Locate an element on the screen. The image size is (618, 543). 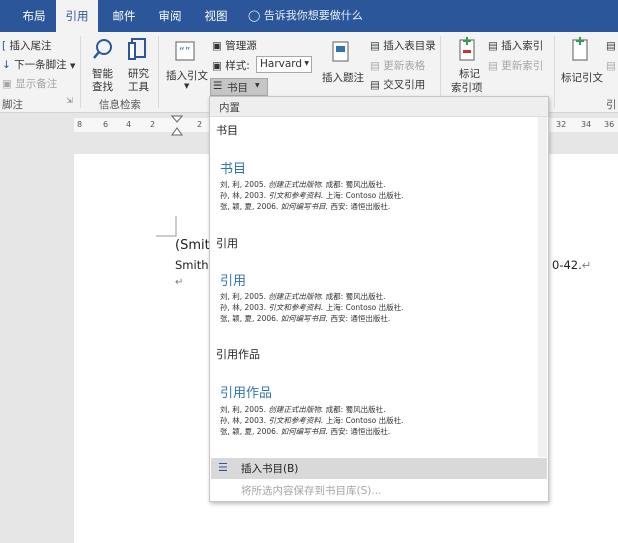
ruler-number: 36 is located at coordinates (609, 124).